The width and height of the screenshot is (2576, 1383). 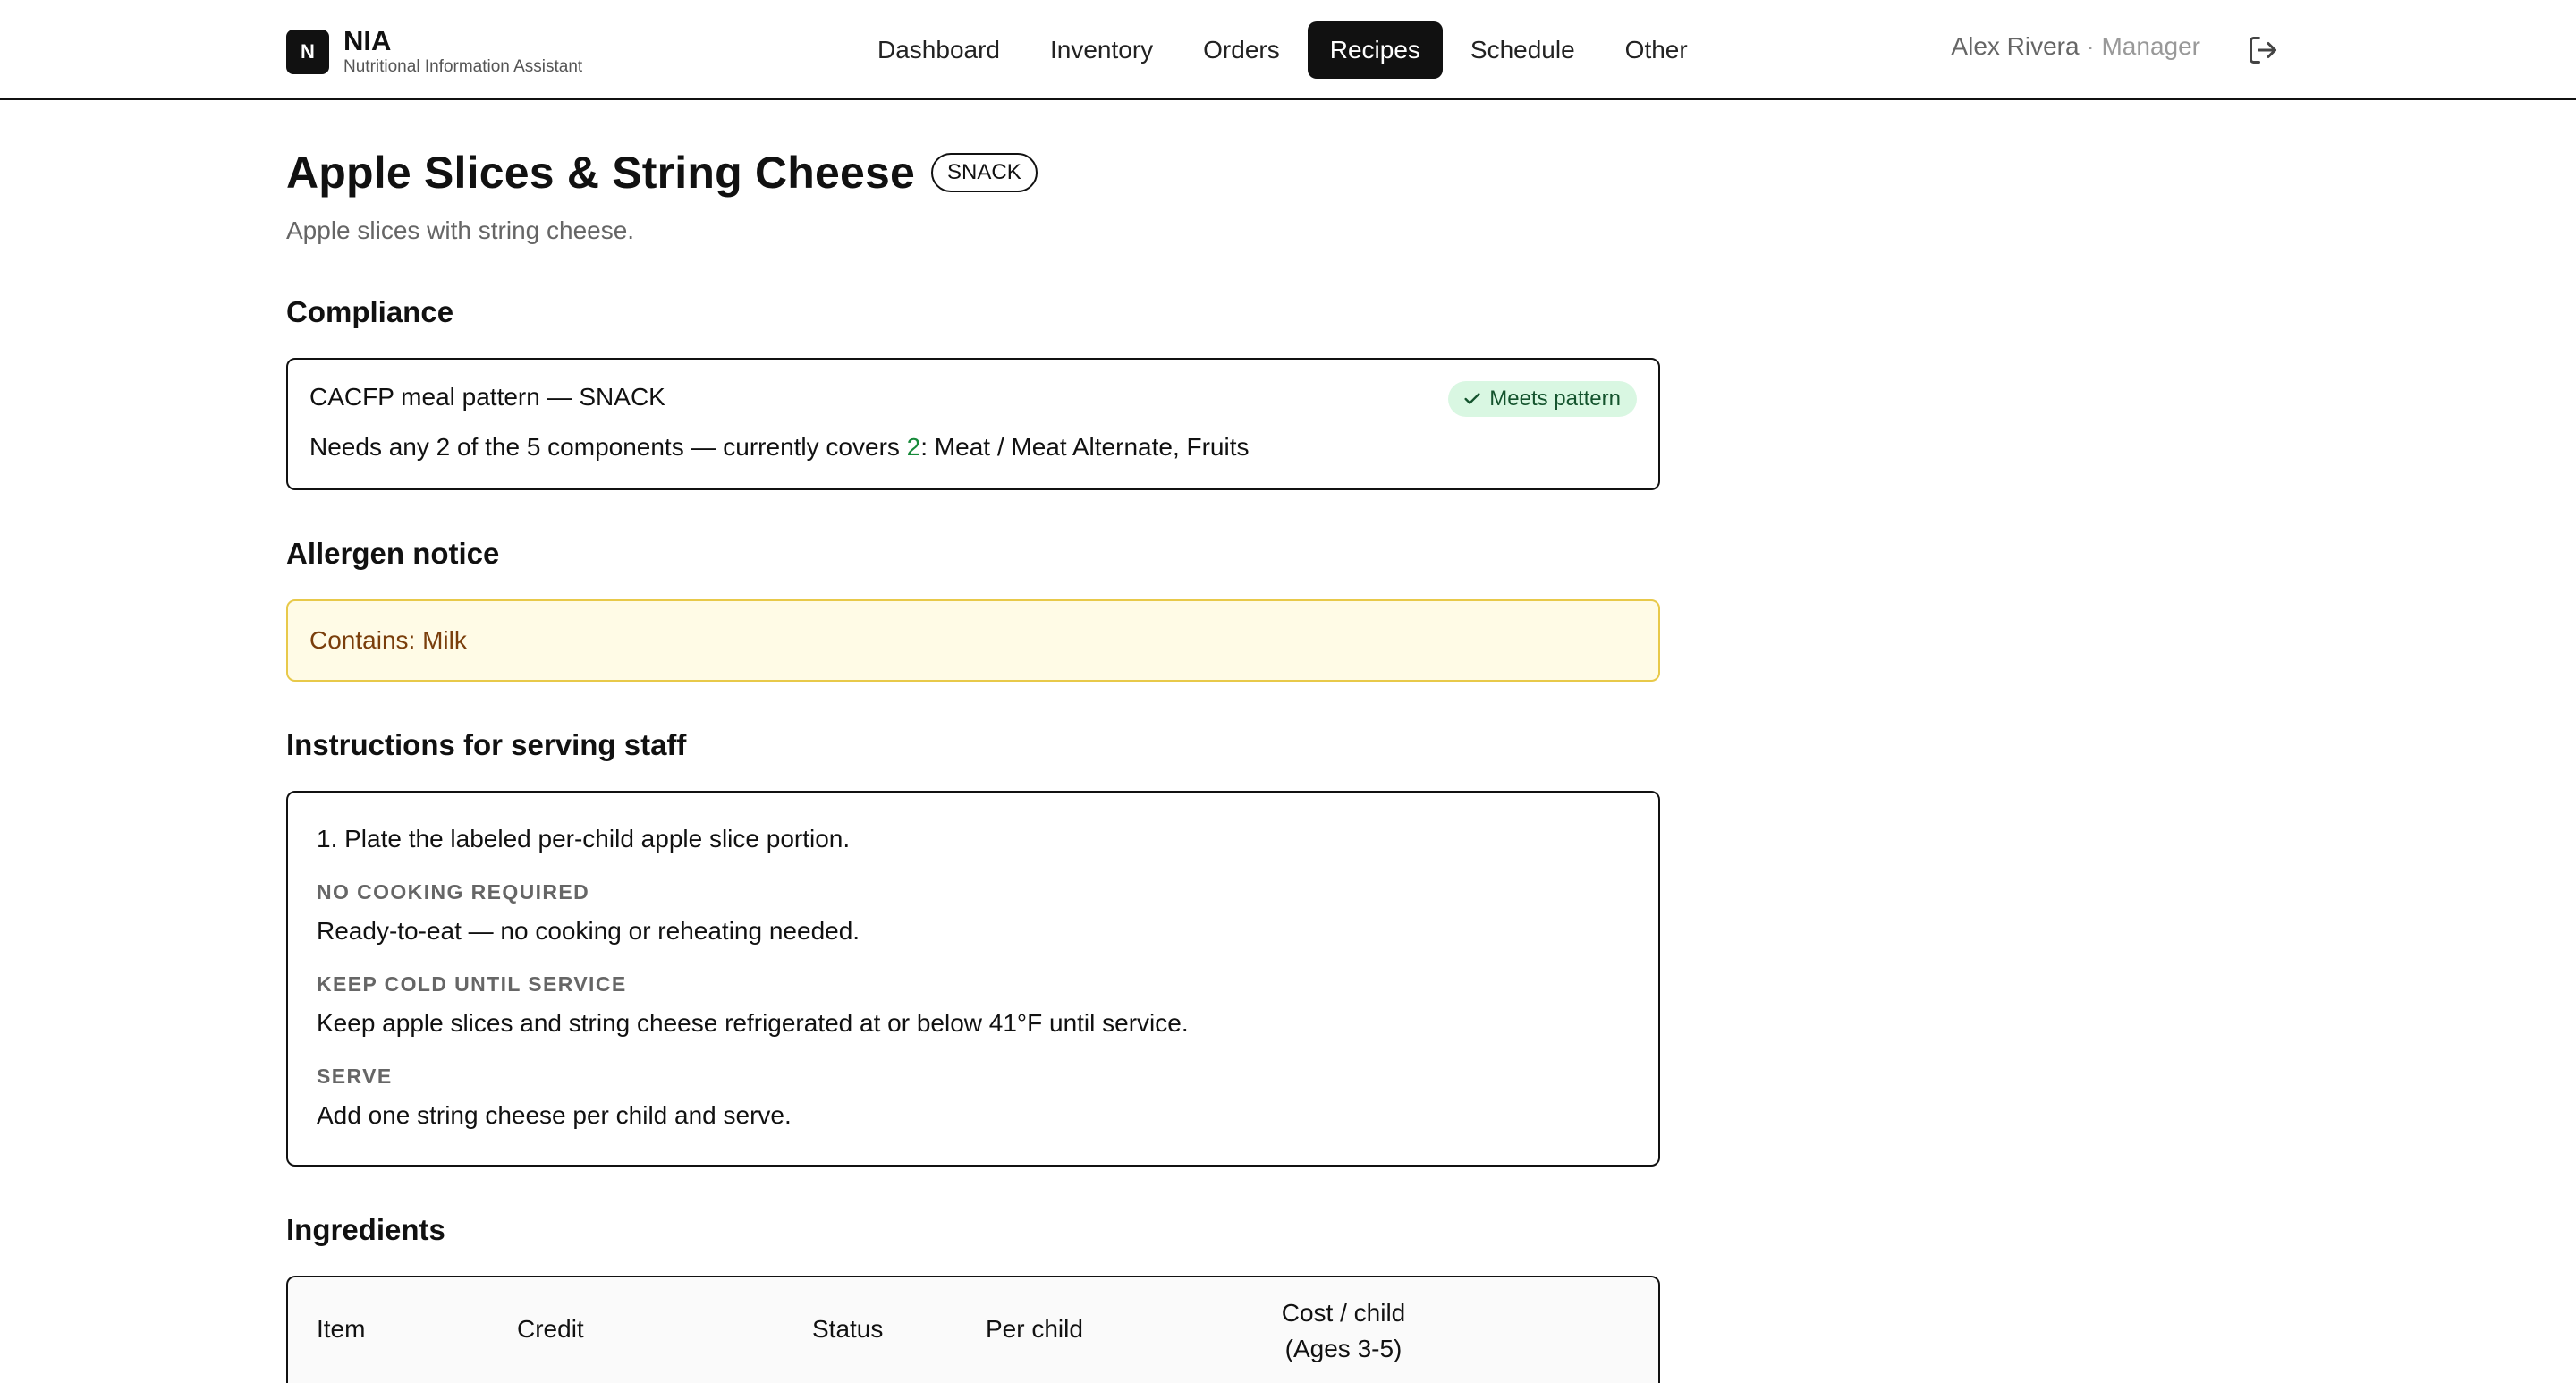 What do you see at coordinates (393, 554) in the screenshot?
I see `allergen-heading: Allergen notice` at bounding box center [393, 554].